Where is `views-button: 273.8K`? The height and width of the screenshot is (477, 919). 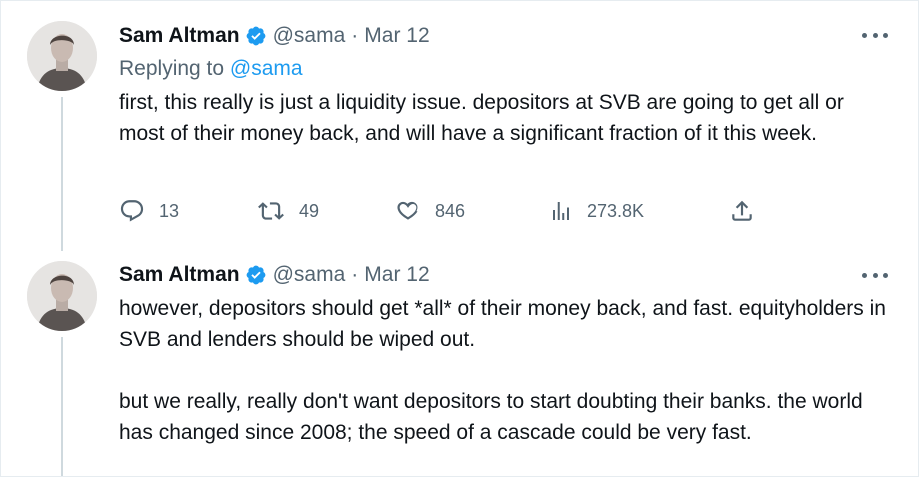
views-button: 273.8K is located at coordinates (596, 211).